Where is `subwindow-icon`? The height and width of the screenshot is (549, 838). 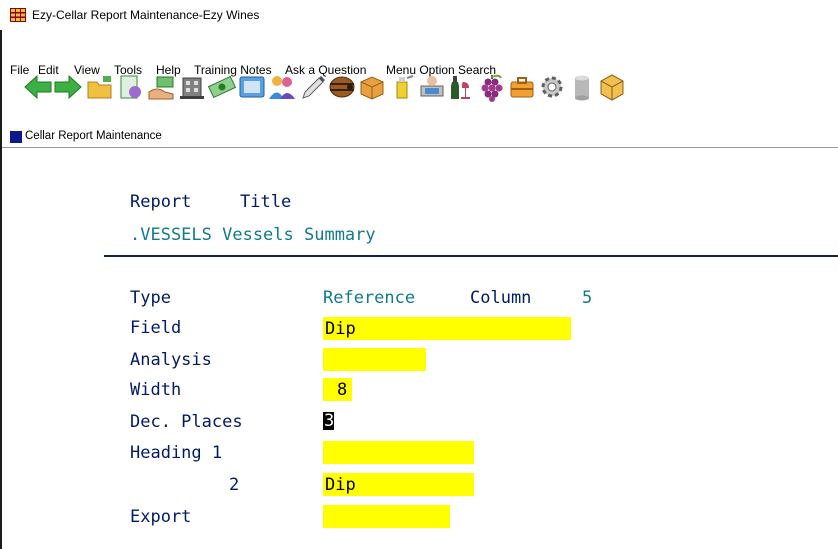
subwindow-icon is located at coordinates (16, 137).